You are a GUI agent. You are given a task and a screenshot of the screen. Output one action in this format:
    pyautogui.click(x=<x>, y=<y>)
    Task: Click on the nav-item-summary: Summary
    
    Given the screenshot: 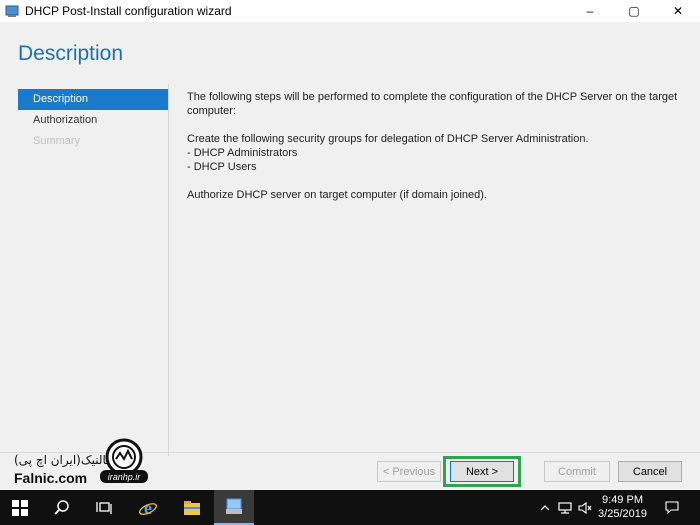 What is the action you would take?
    pyautogui.click(x=57, y=141)
    